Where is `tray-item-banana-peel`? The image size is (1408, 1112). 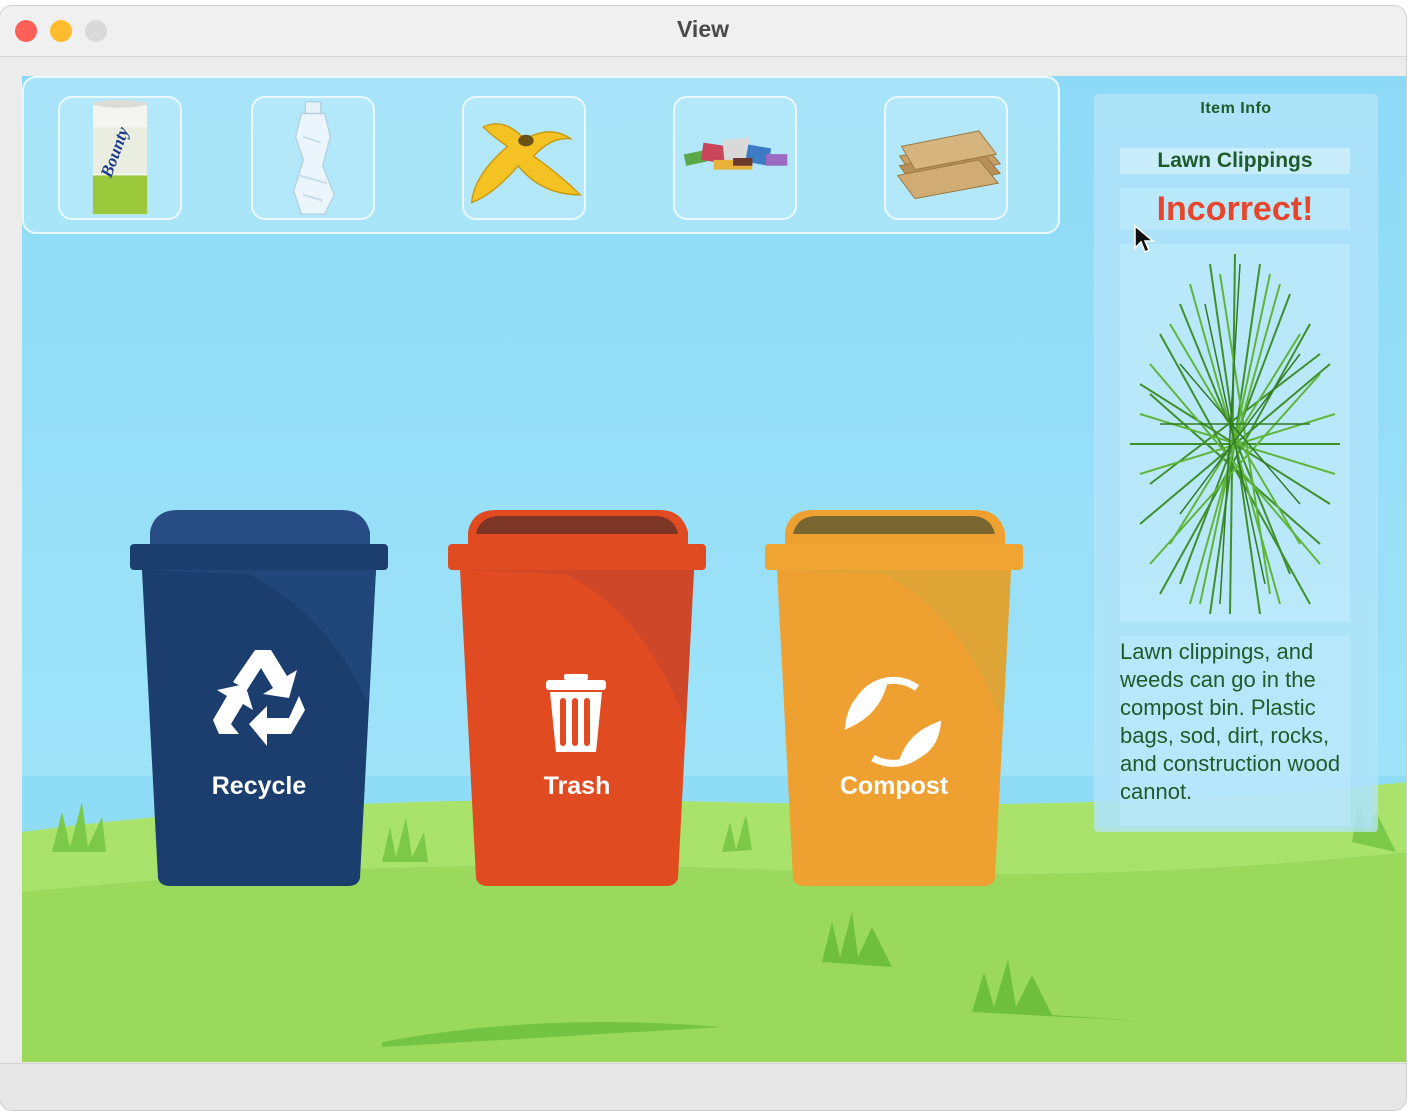 tray-item-banana-peel is located at coordinates (524, 158).